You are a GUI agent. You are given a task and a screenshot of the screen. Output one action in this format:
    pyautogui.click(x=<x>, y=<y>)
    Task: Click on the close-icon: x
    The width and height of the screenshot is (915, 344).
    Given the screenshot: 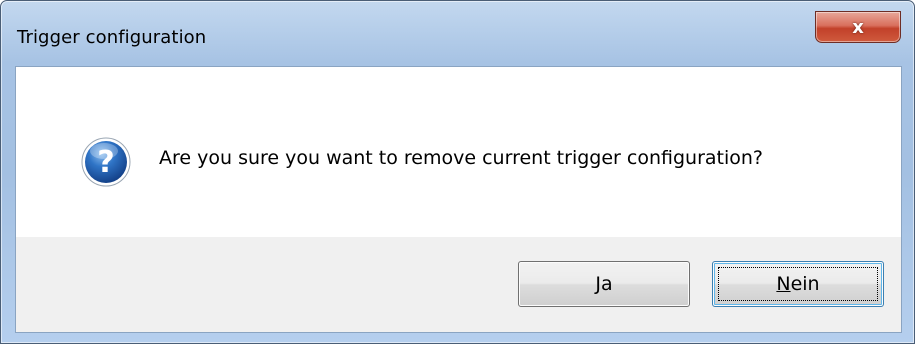 What is the action you would take?
    pyautogui.click(x=858, y=27)
    